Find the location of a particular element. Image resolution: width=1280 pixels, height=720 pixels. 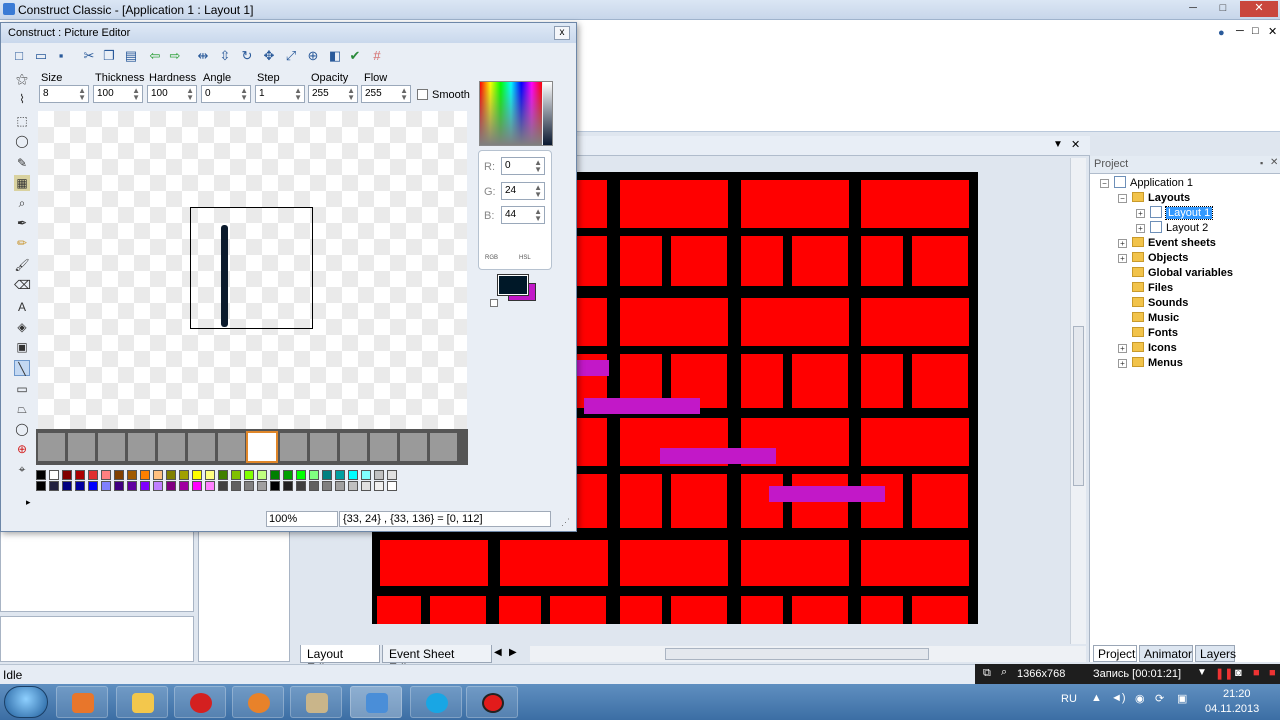

new-icon: □ is located at coordinates (19, 56).